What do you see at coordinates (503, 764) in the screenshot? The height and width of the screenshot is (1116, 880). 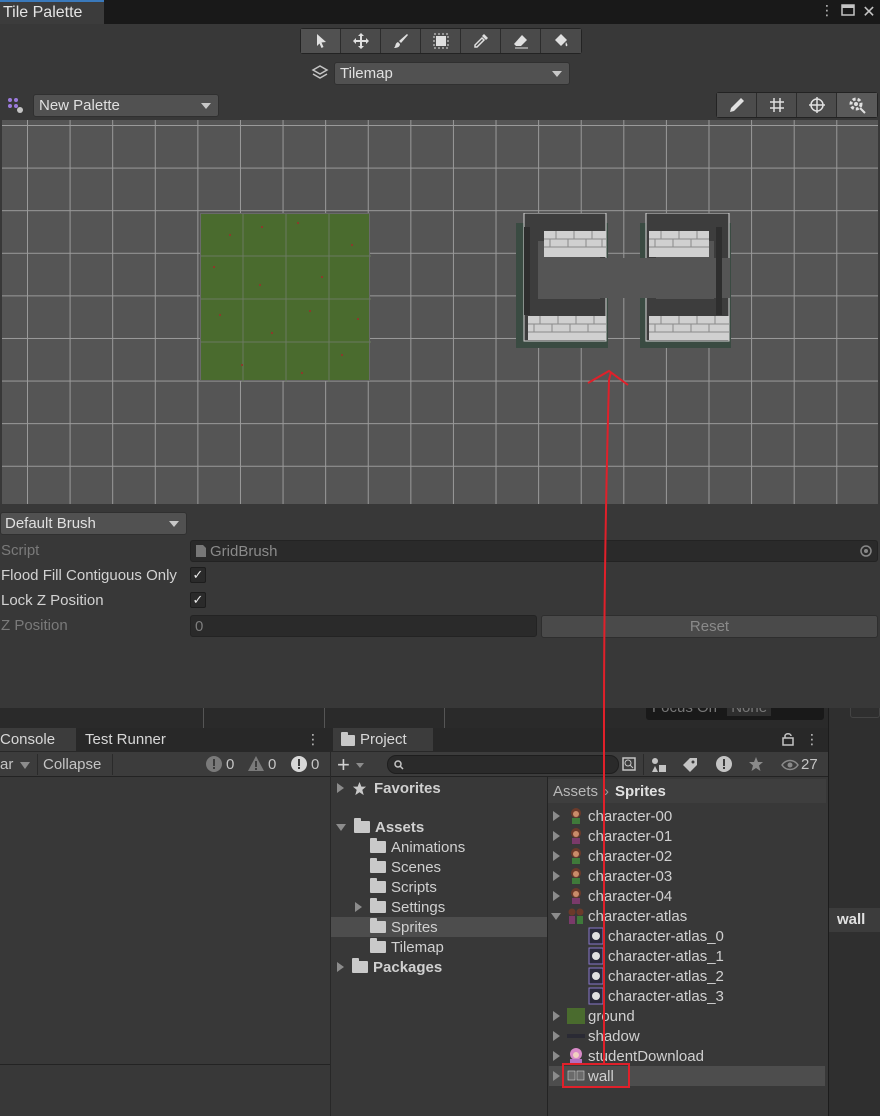 I see `search-input` at bounding box center [503, 764].